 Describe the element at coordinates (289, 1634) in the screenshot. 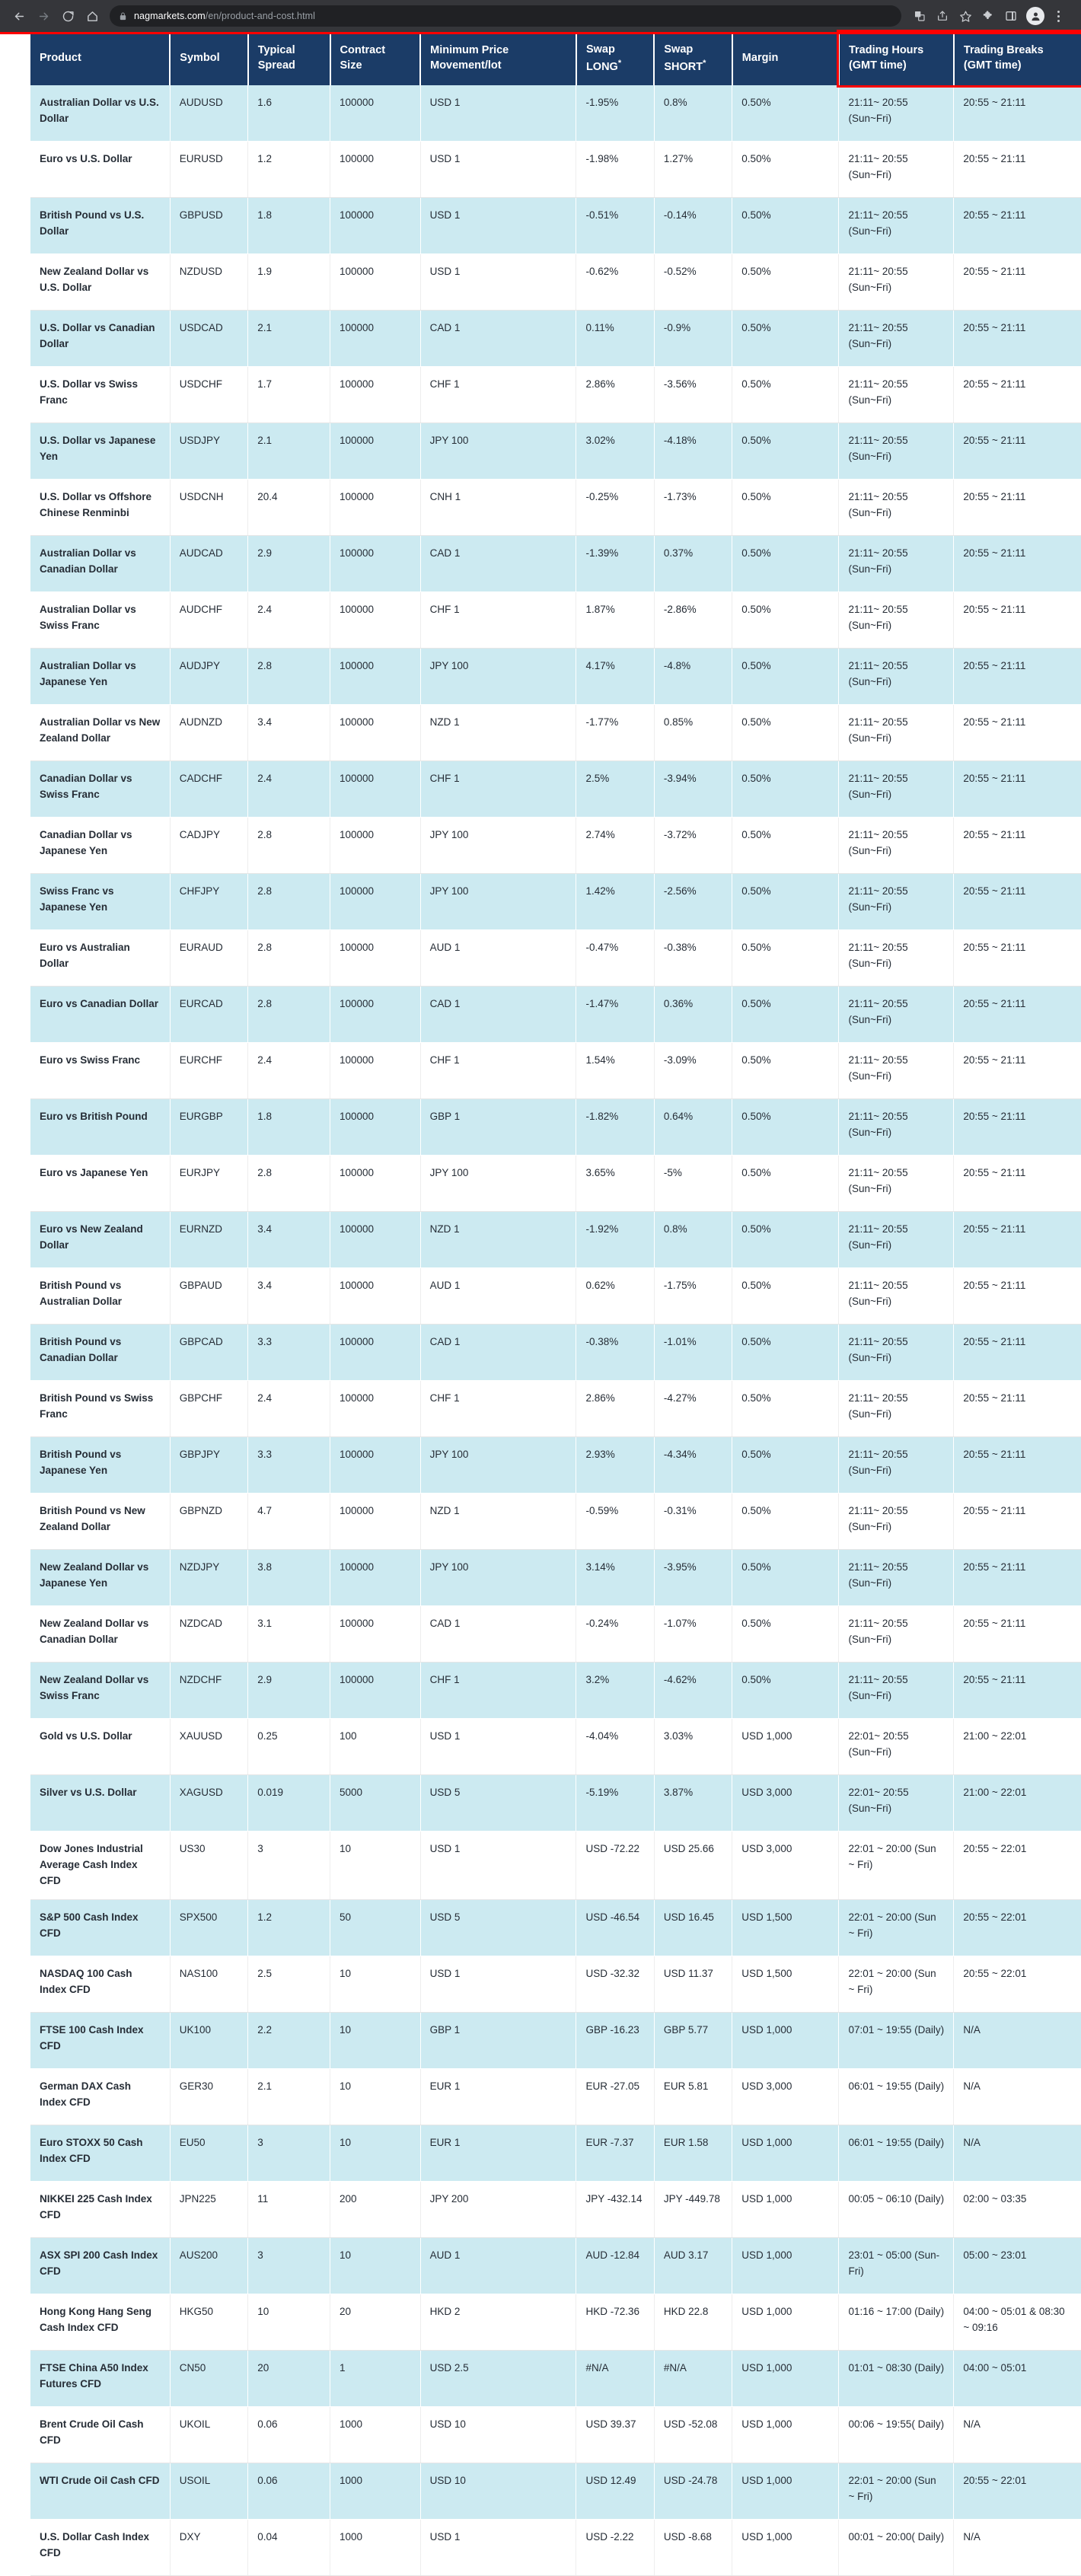

I see `cell-typical-spread: 3.1` at that location.